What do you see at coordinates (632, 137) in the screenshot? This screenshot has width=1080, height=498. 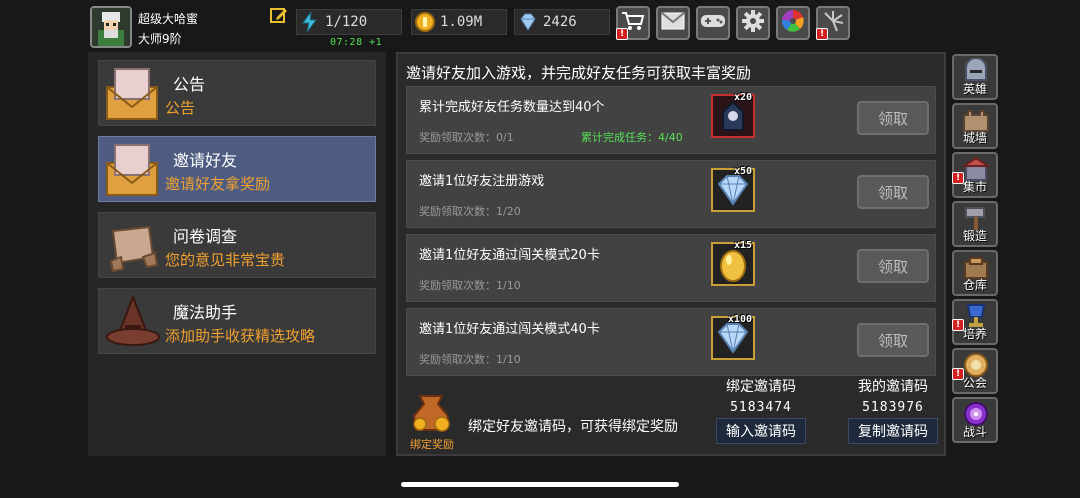 I see `task-progress: 累计完成任务：4/40` at bounding box center [632, 137].